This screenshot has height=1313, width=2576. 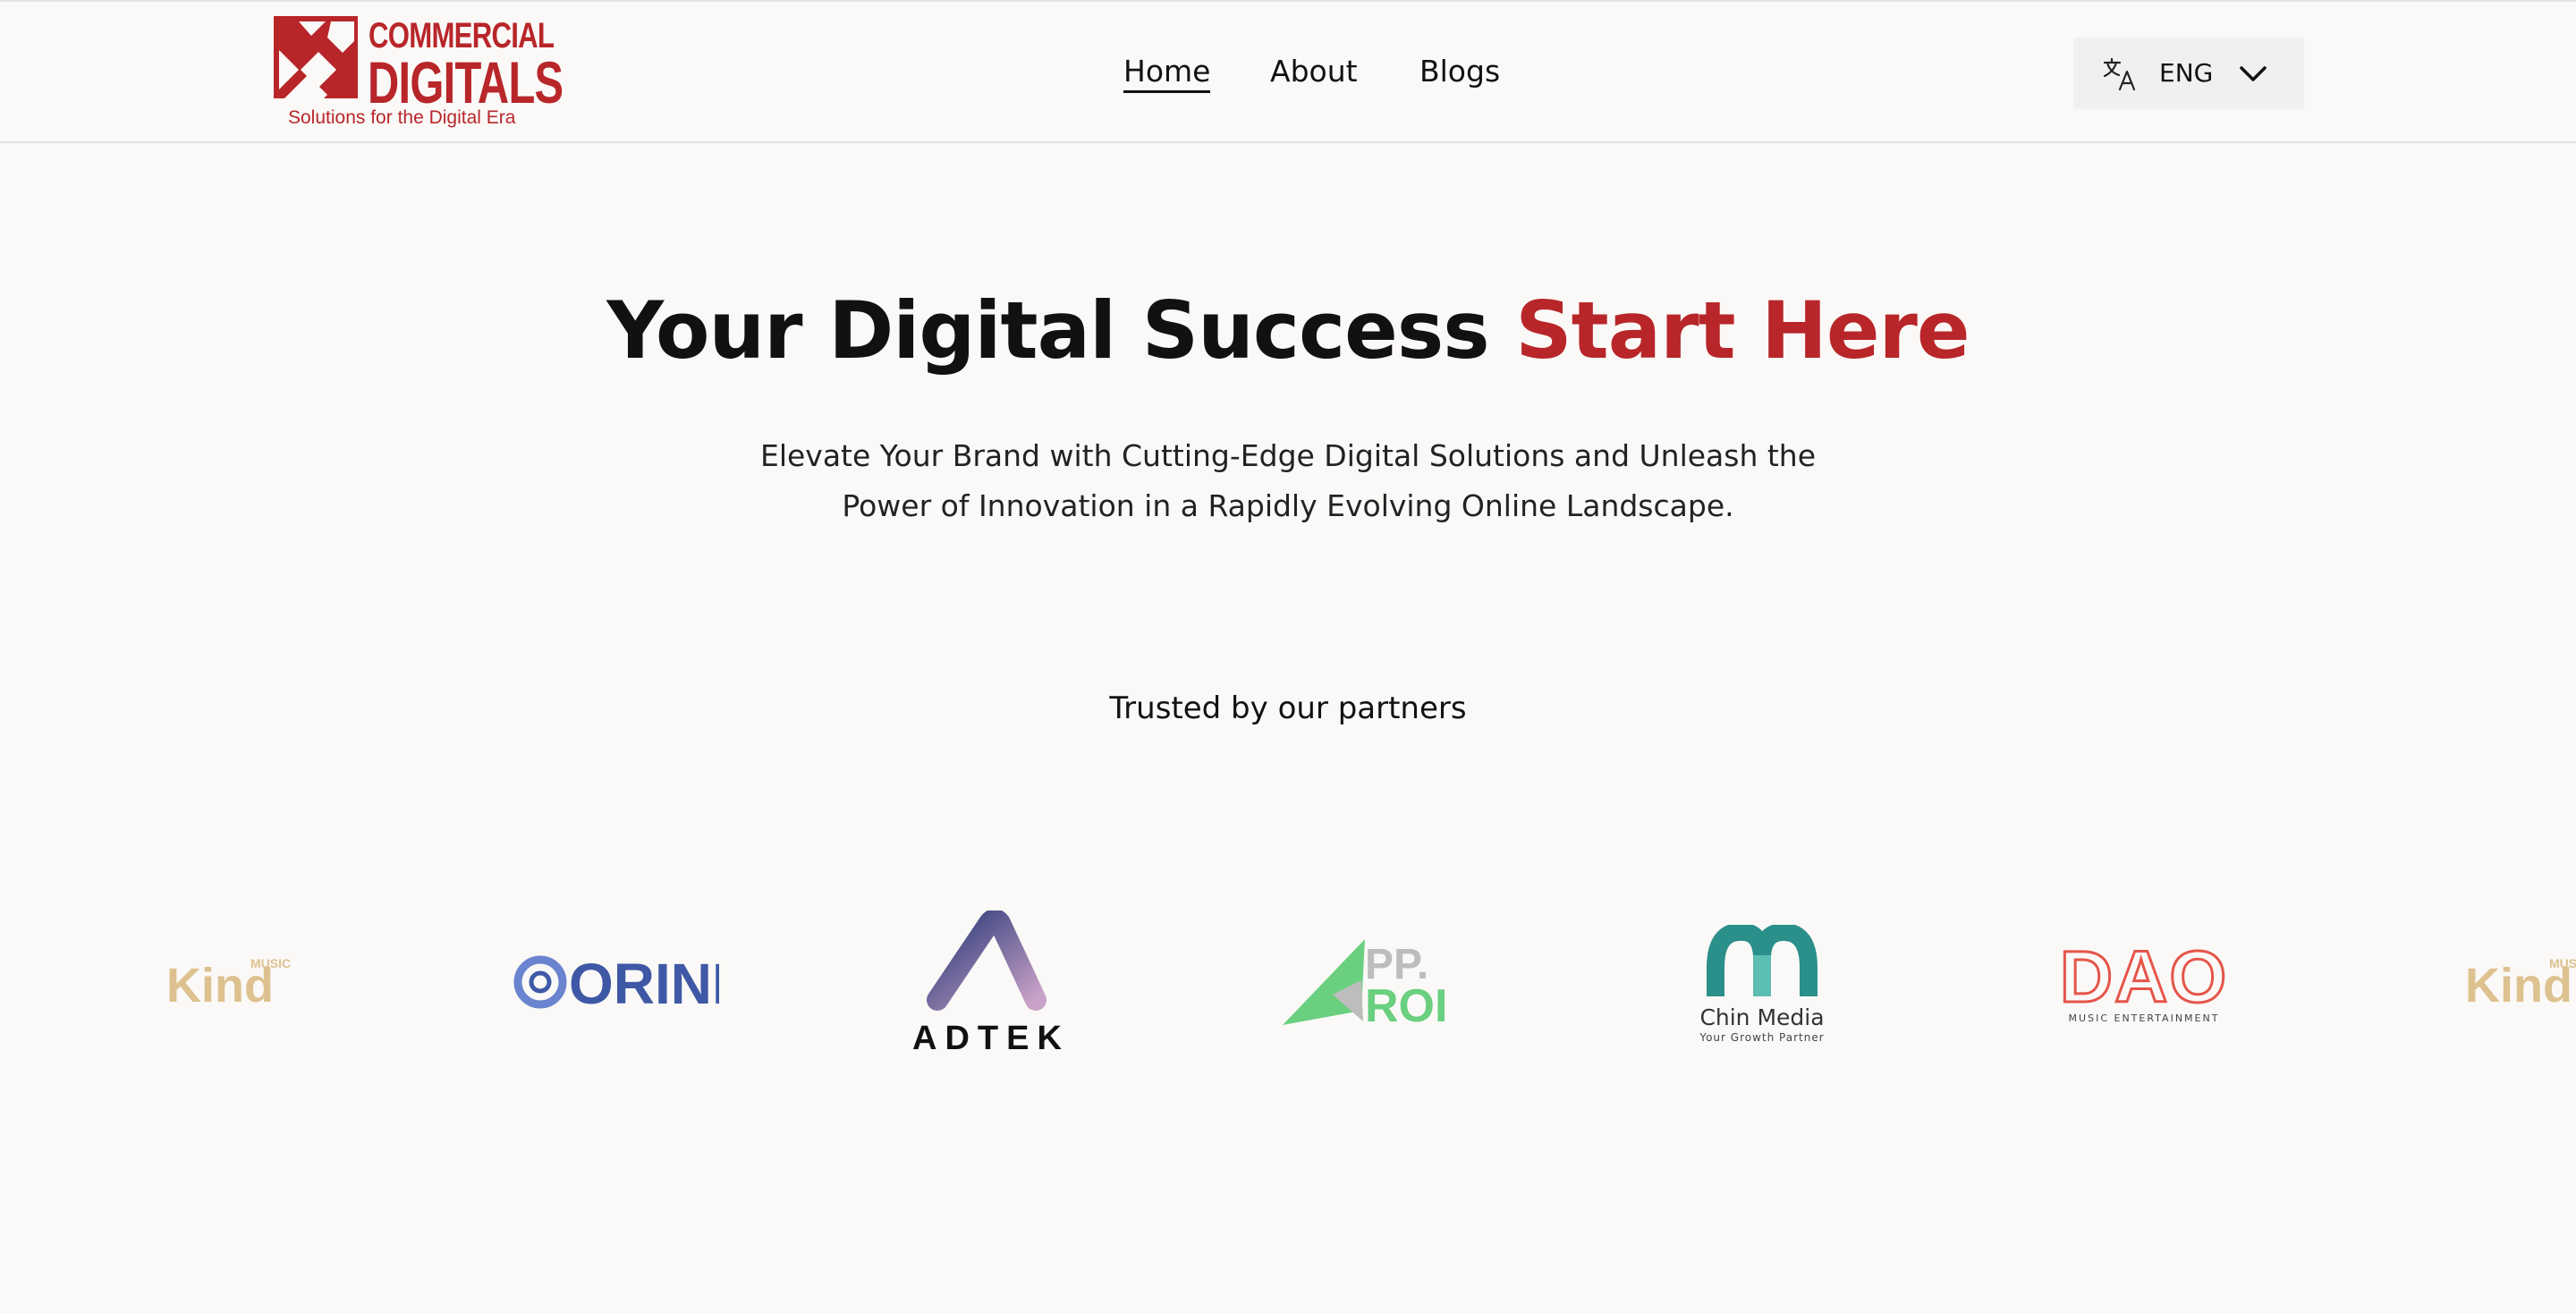 I want to click on svg-text: Your Growth Partner, so click(x=1761, y=1037).